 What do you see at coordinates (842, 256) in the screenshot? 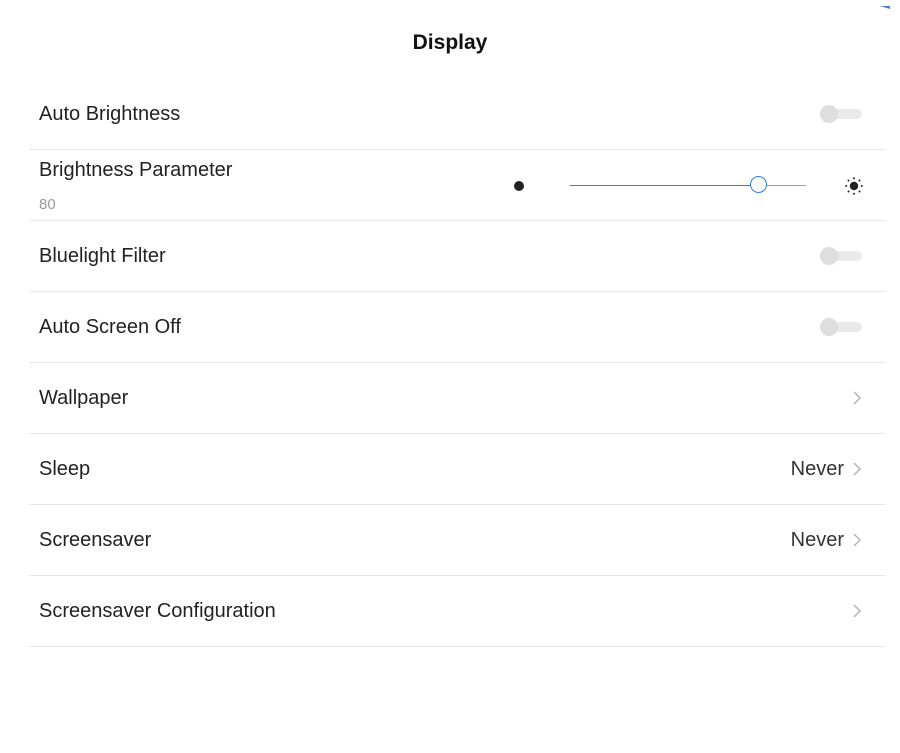
I see `bluelight-filter-toggle` at bounding box center [842, 256].